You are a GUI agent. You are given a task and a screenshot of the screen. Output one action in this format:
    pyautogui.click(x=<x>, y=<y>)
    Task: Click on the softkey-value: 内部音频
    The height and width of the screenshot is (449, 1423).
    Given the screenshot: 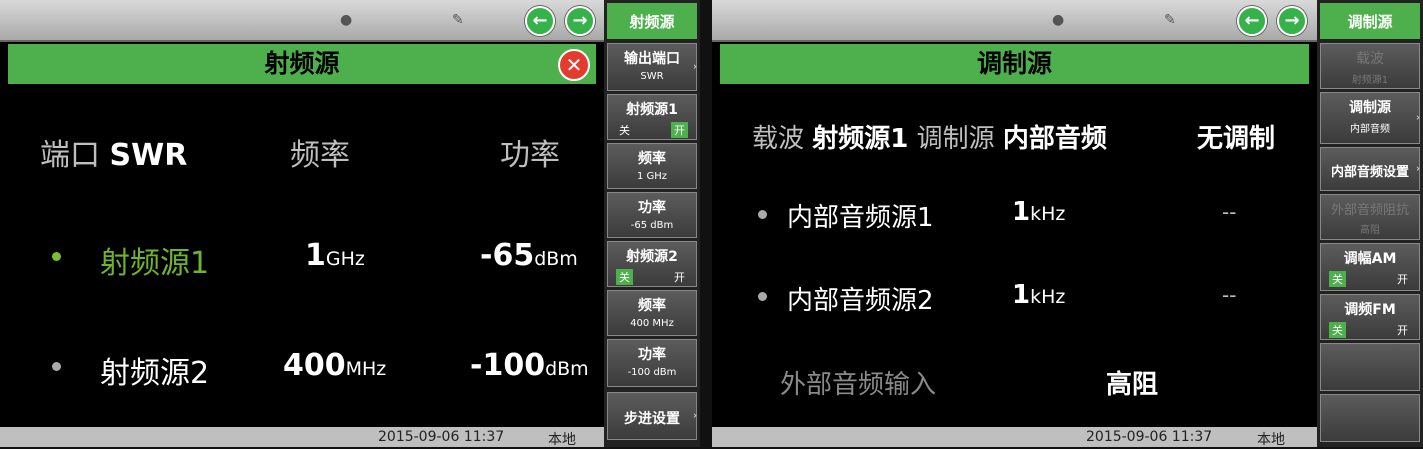 What is the action you would take?
    pyautogui.click(x=1370, y=129)
    